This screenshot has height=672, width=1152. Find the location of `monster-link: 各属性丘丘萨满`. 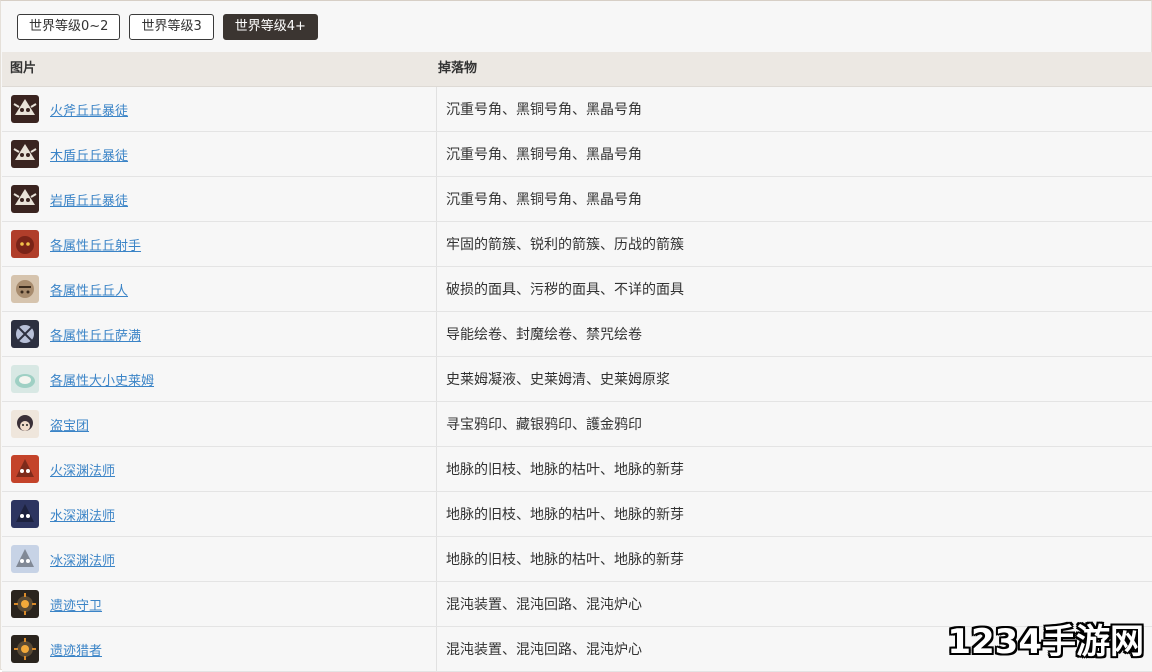

monster-link: 各属性丘丘萨满 is located at coordinates (95, 334).